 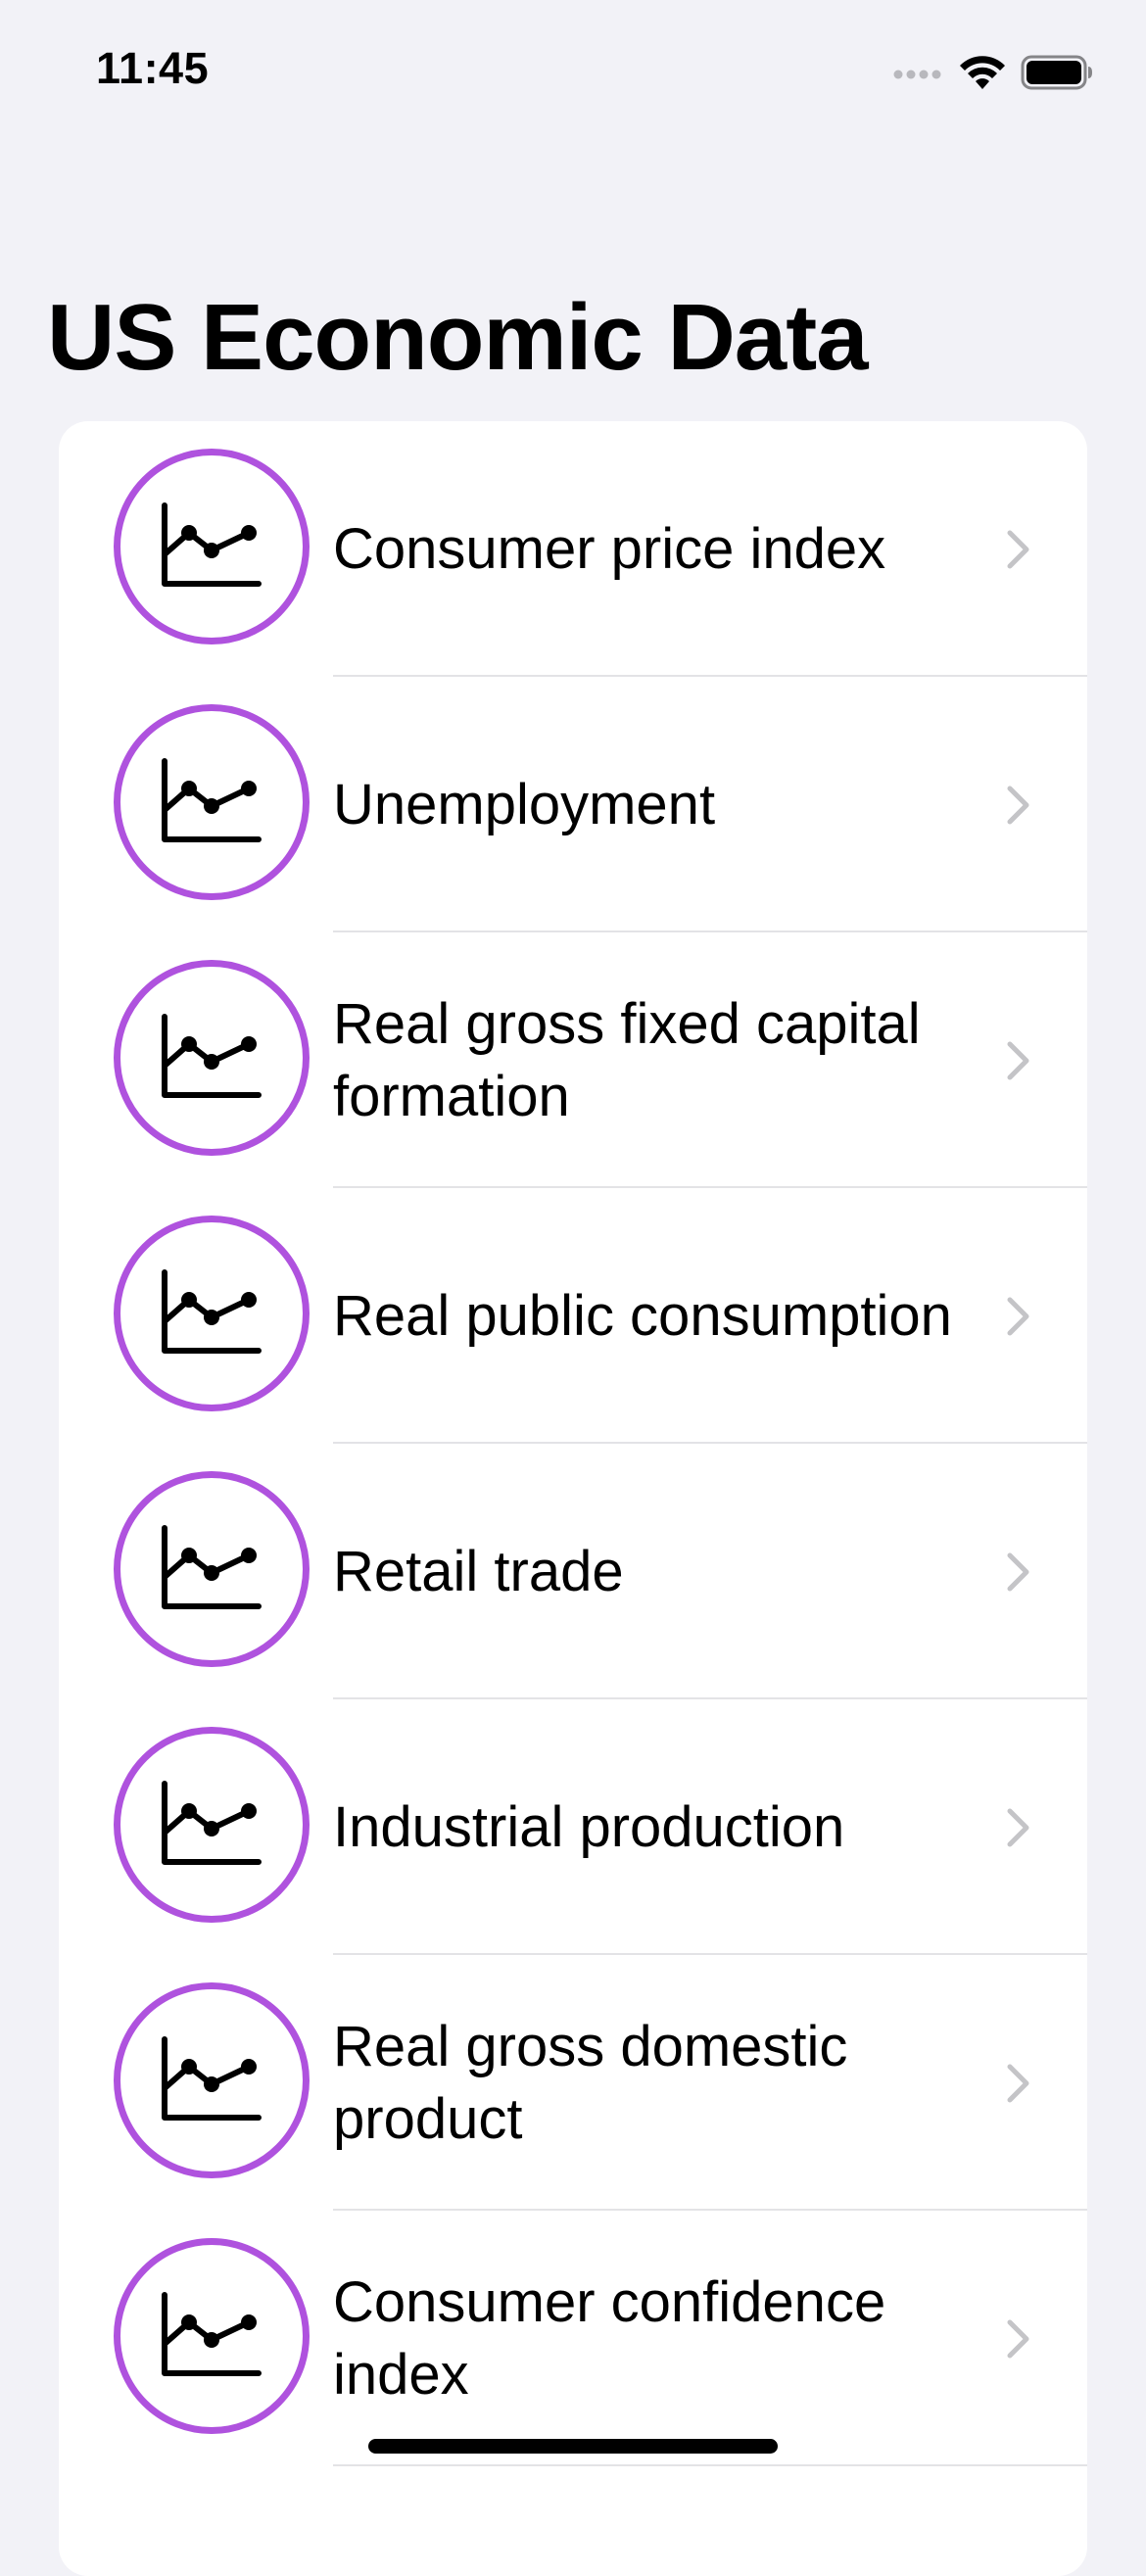 What do you see at coordinates (609, 549) in the screenshot?
I see `row-label: Consumer price index` at bounding box center [609, 549].